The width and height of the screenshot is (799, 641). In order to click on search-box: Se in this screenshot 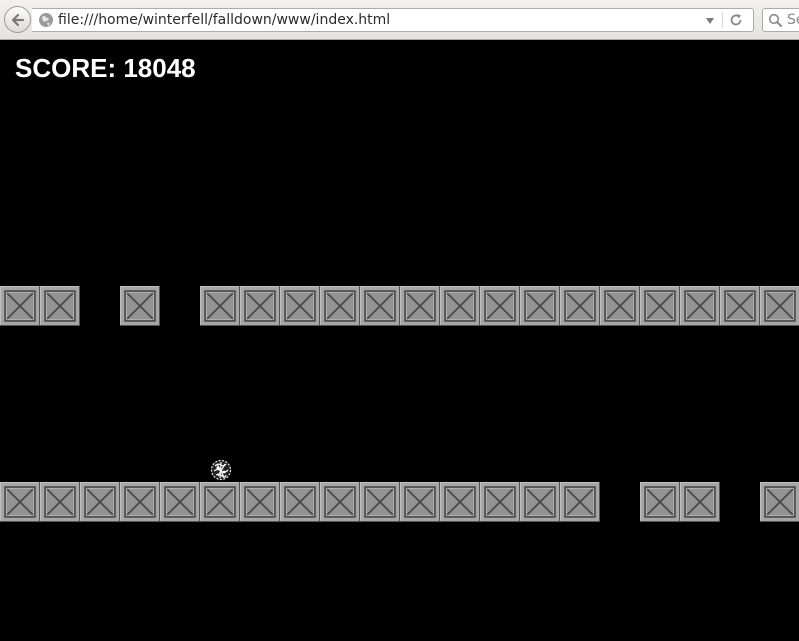, I will do `click(780, 20)`.